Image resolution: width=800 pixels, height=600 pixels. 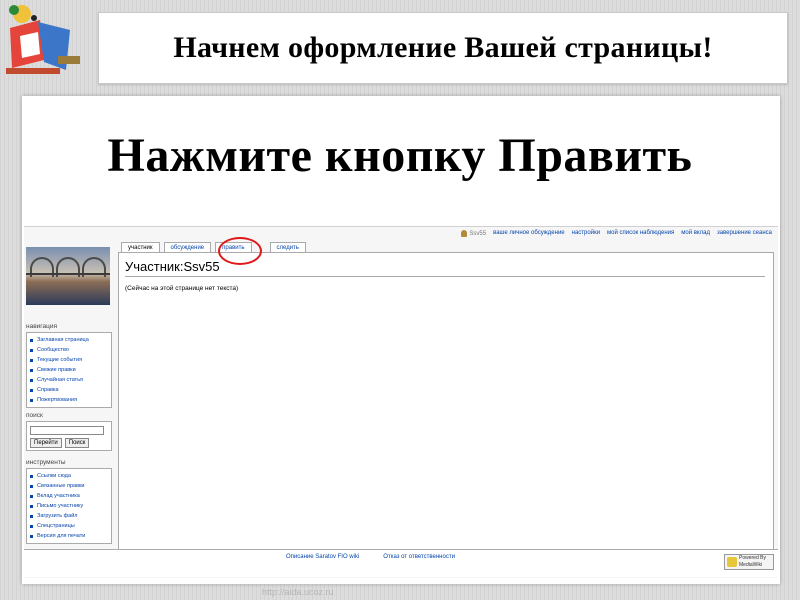 I want to click on tab-user: участник, so click(x=140, y=247).